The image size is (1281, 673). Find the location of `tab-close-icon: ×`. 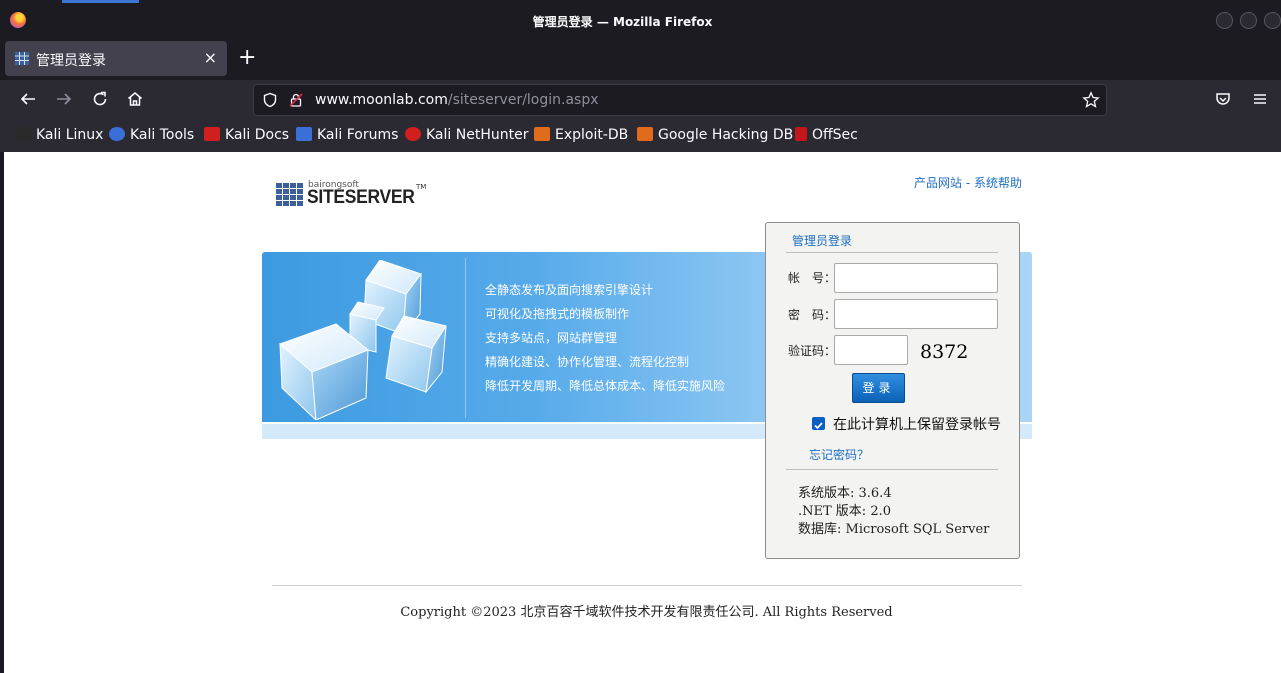

tab-close-icon: × is located at coordinates (210, 57).